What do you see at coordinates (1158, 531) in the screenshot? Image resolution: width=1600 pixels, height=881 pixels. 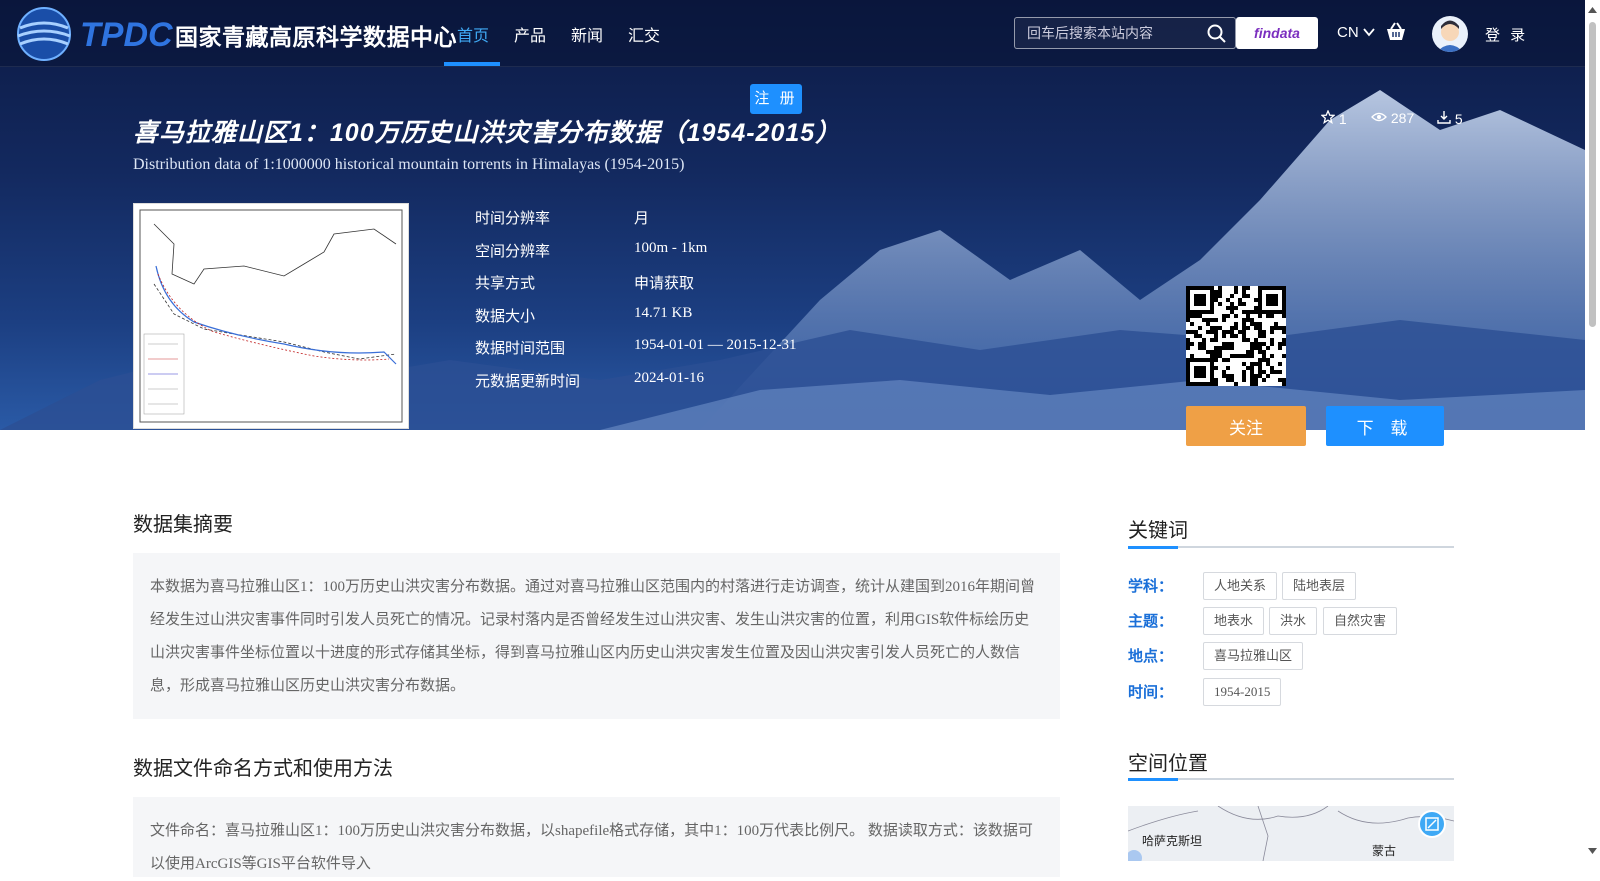 I see `keywords-heading: 关键词` at bounding box center [1158, 531].